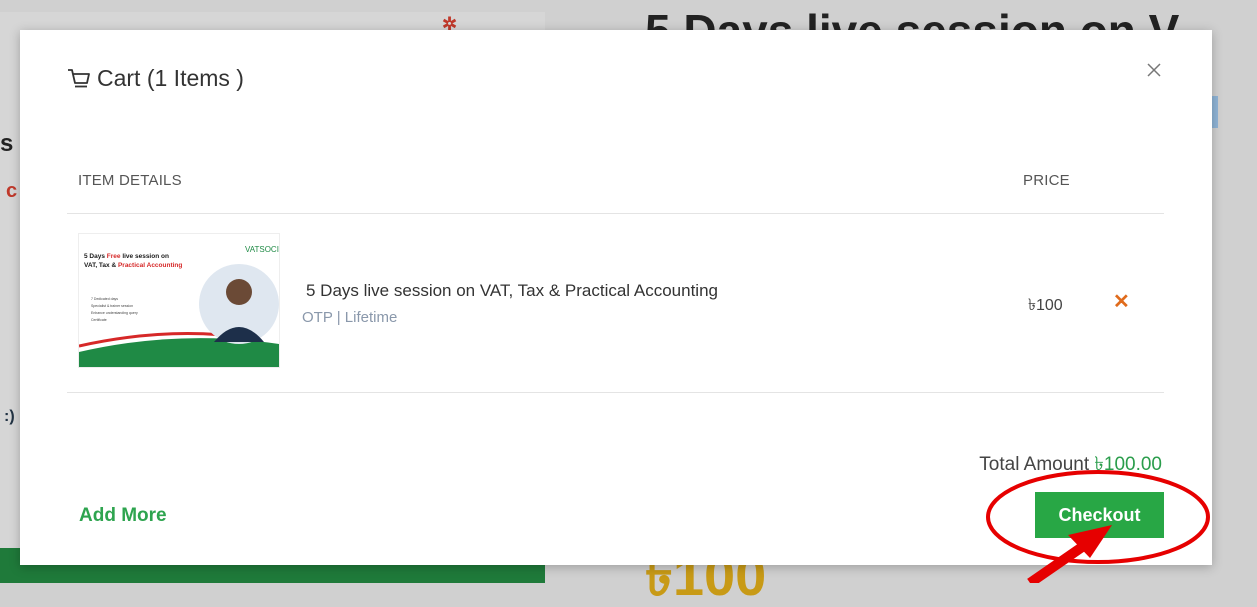  What do you see at coordinates (615, 213) in the screenshot?
I see `header-divider` at bounding box center [615, 213].